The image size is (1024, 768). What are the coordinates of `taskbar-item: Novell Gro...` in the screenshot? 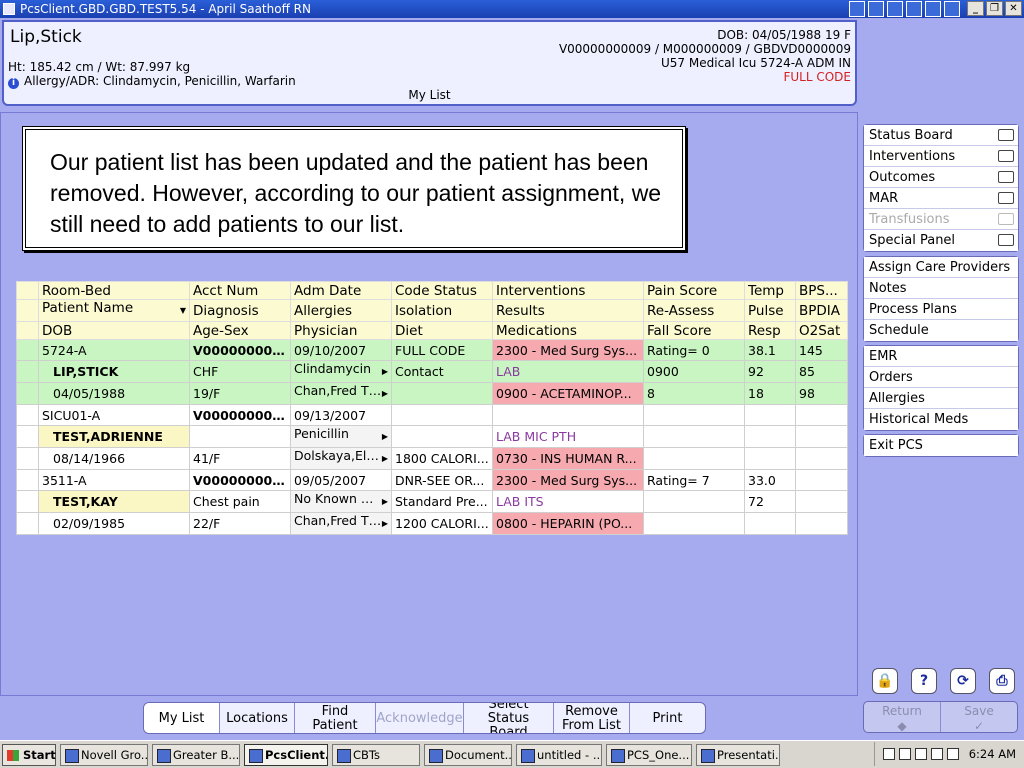 It's located at (104, 754).